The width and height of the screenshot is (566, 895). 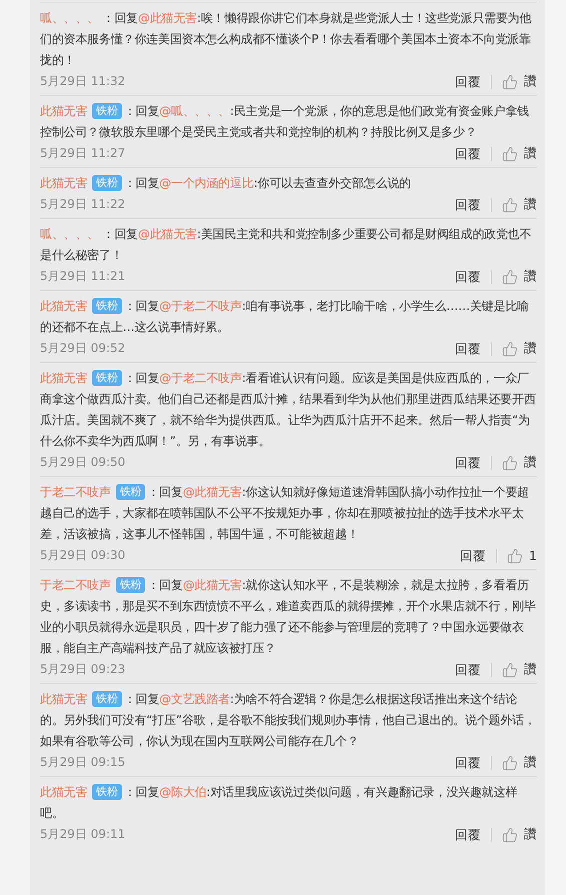 What do you see at coordinates (83, 669) in the screenshot?
I see `comment-time: 5月29日 09:23` at bounding box center [83, 669].